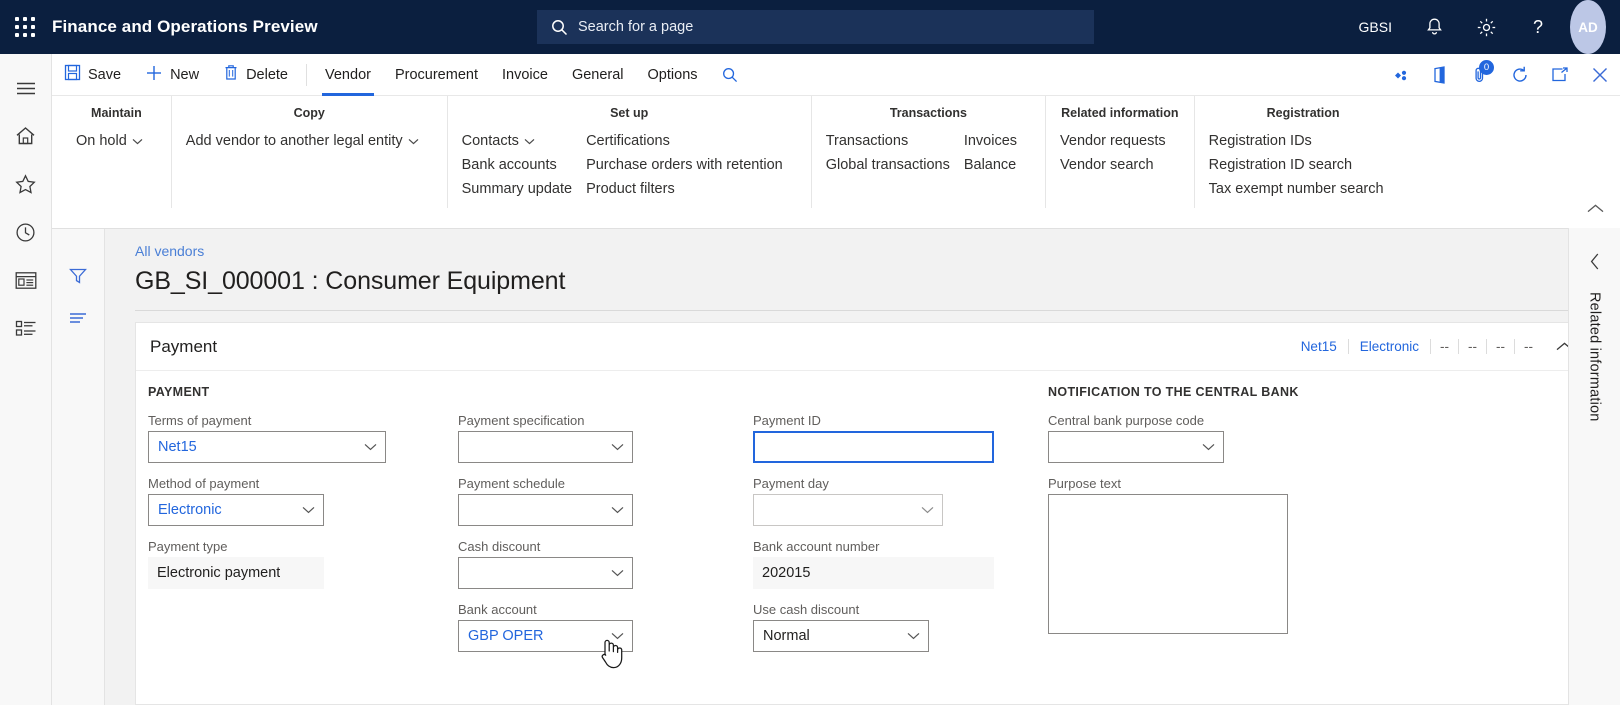 The image size is (1620, 705). I want to click on purpose-text-textarea, so click(1168, 564).